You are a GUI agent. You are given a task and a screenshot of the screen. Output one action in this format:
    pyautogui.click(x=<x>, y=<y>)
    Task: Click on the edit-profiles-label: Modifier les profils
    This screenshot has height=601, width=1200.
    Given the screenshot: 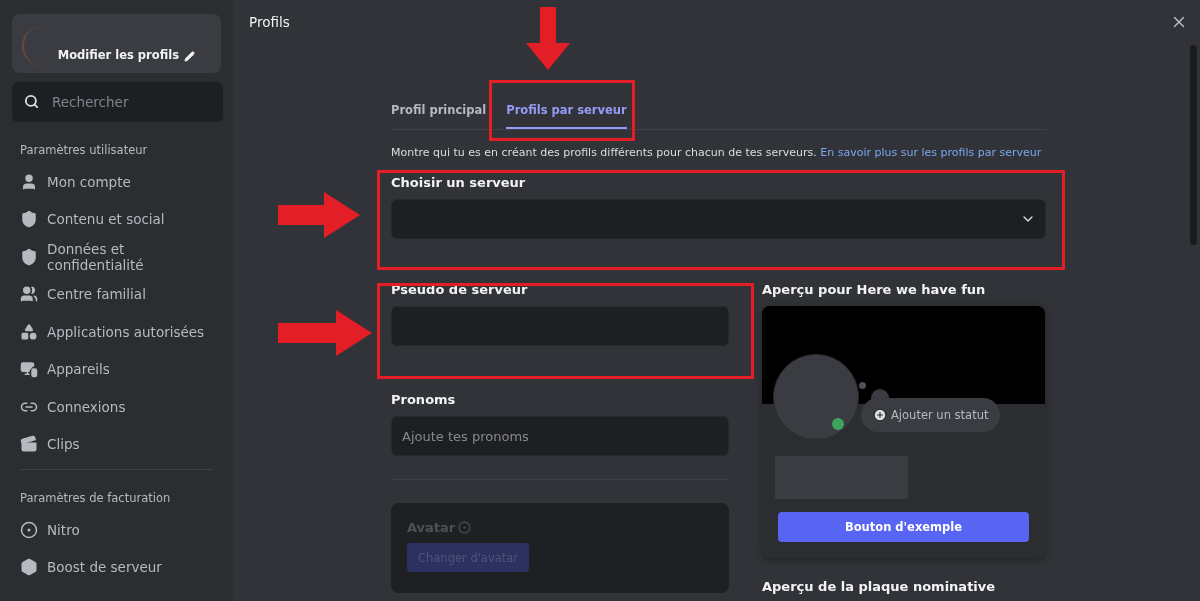 What is the action you would take?
    pyautogui.click(x=118, y=55)
    